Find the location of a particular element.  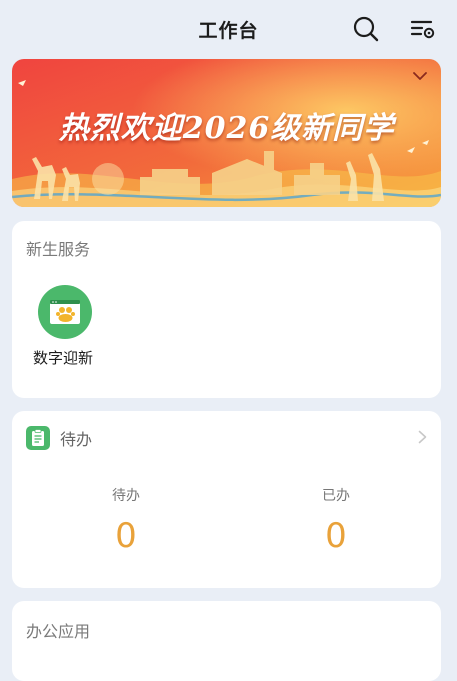

app-digital-welcome: 数字迎新 is located at coordinates (65, 326).